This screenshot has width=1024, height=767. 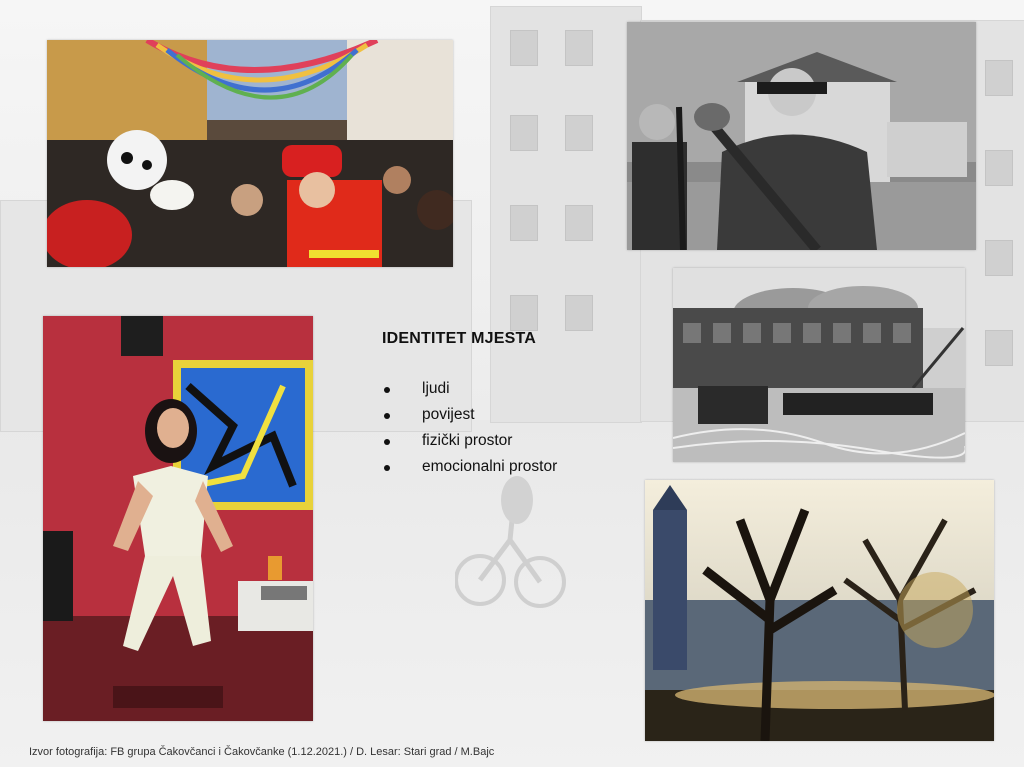 What do you see at coordinates (178, 518) in the screenshot?
I see `woman-dancing-photo` at bounding box center [178, 518].